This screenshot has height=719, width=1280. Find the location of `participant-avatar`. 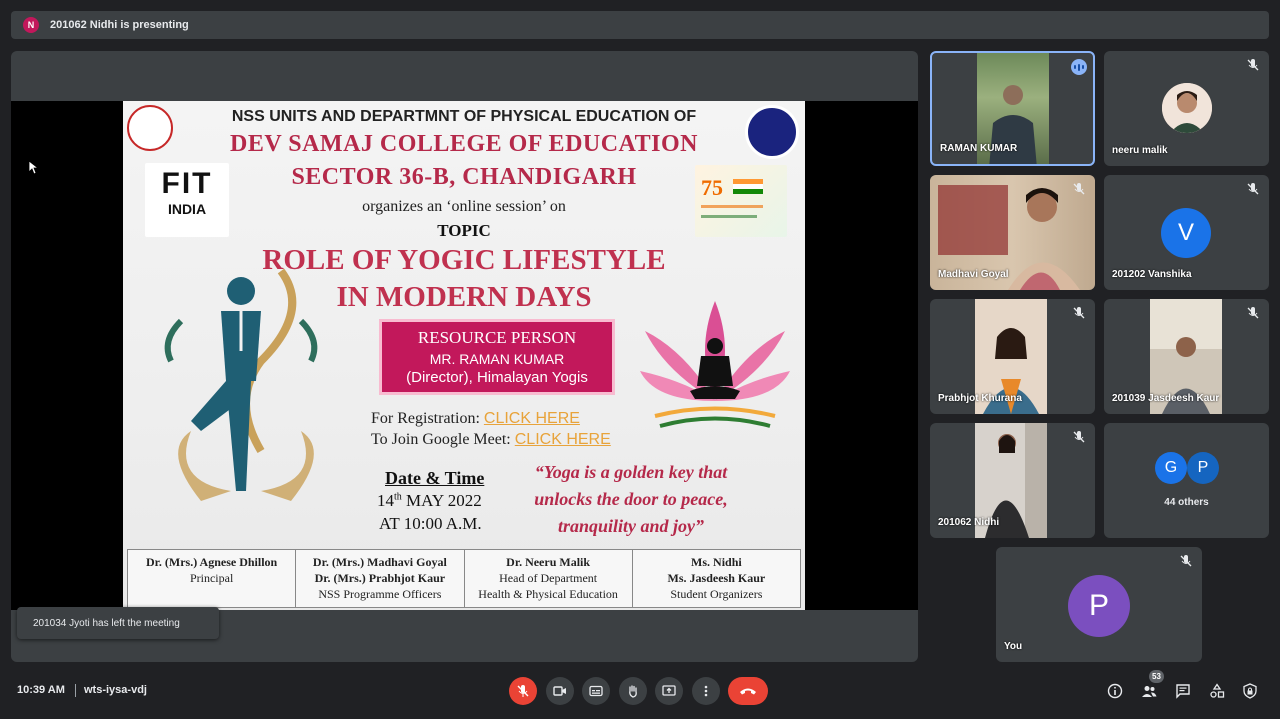

participant-avatar is located at coordinates (1187, 108).